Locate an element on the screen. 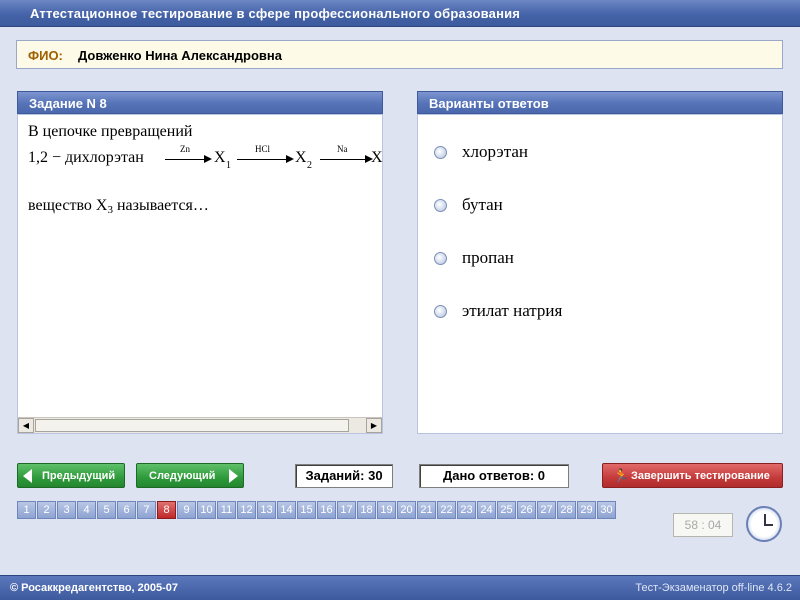 The height and width of the screenshot is (600, 800). page-button-21: 21 is located at coordinates (426, 510).